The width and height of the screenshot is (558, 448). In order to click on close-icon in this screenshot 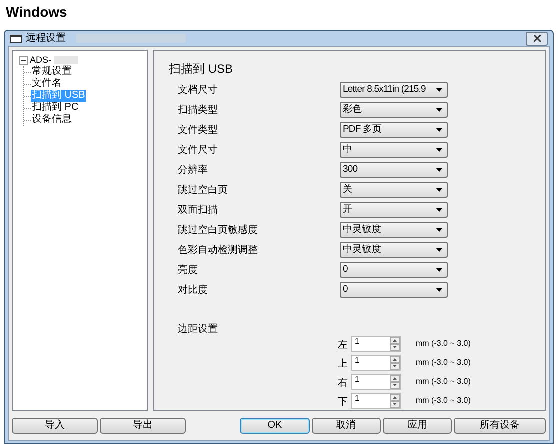, I will do `click(537, 38)`.